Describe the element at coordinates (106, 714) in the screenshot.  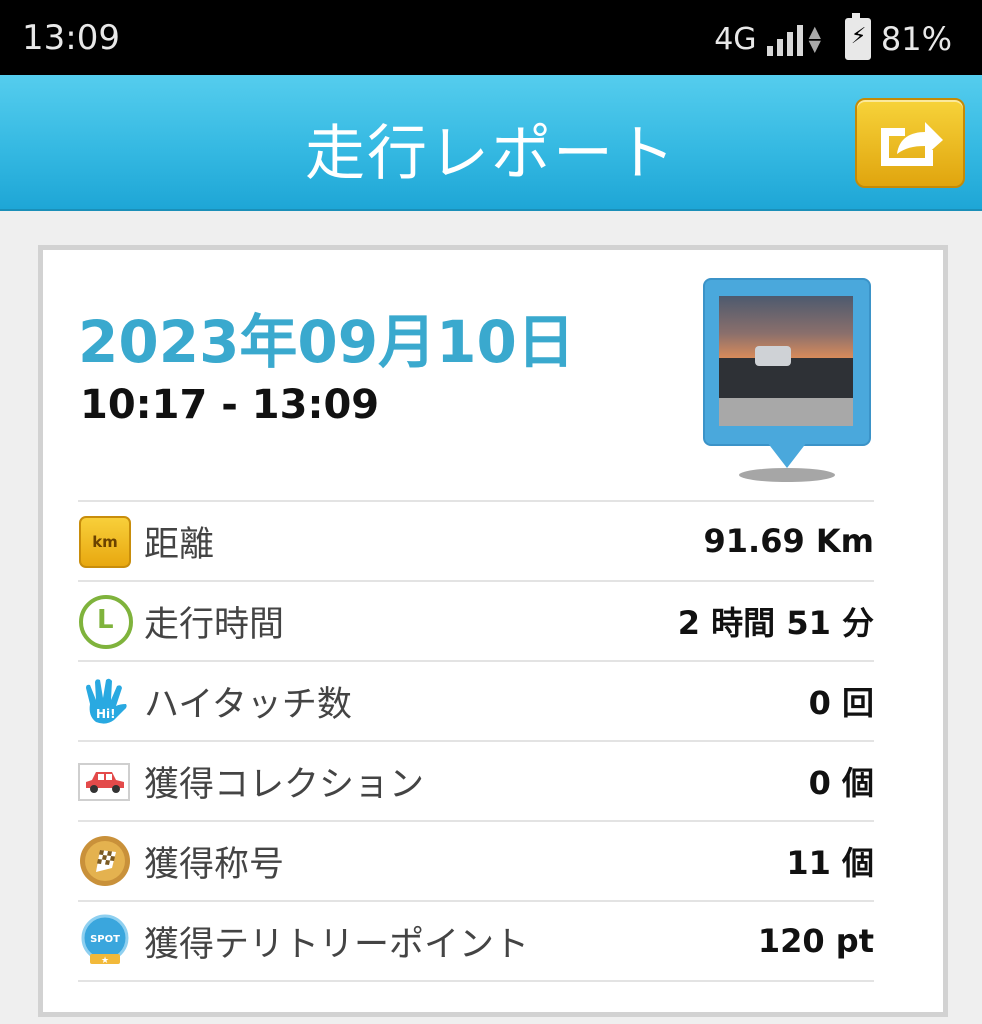
I see `svg-text: Hi!` at that location.